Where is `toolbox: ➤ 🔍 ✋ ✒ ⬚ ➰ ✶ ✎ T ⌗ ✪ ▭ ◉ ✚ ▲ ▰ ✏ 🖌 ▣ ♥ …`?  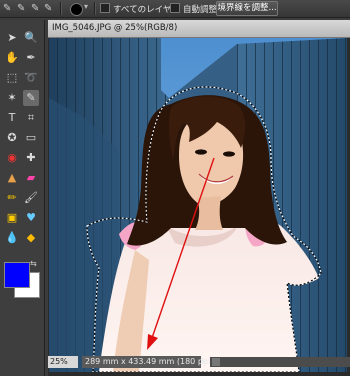 toolbox: ➤ 🔍 ✋ ✒ ⬚ ➰ ✶ ✎ T ⌗ ✪ ▭ ◉ ✚ ▲ ▰ ✏ 🖌 ▣ ♥ … is located at coordinates (22, 198).